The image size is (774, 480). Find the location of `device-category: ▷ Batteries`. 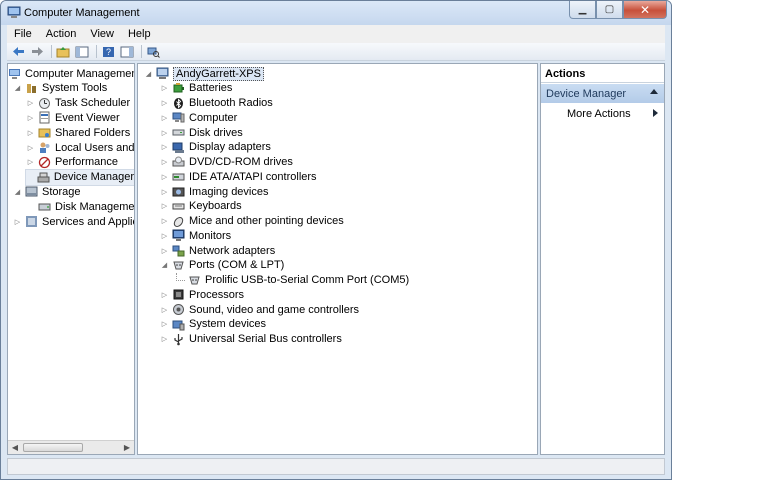

device-category: ▷ Batteries is located at coordinates (196, 88).